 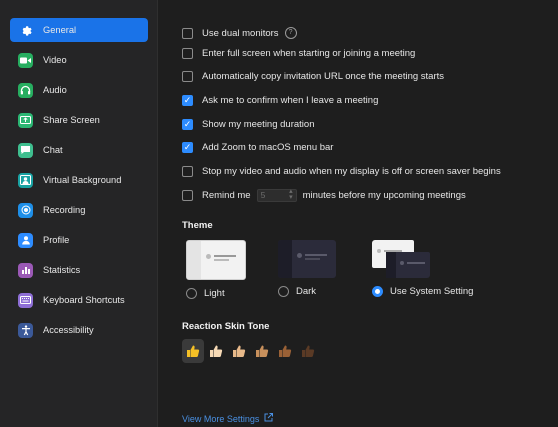 What do you see at coordinates (307, 259) in the screenshot?
I see `dark-theme-preview` at bounding box center [307, 259].